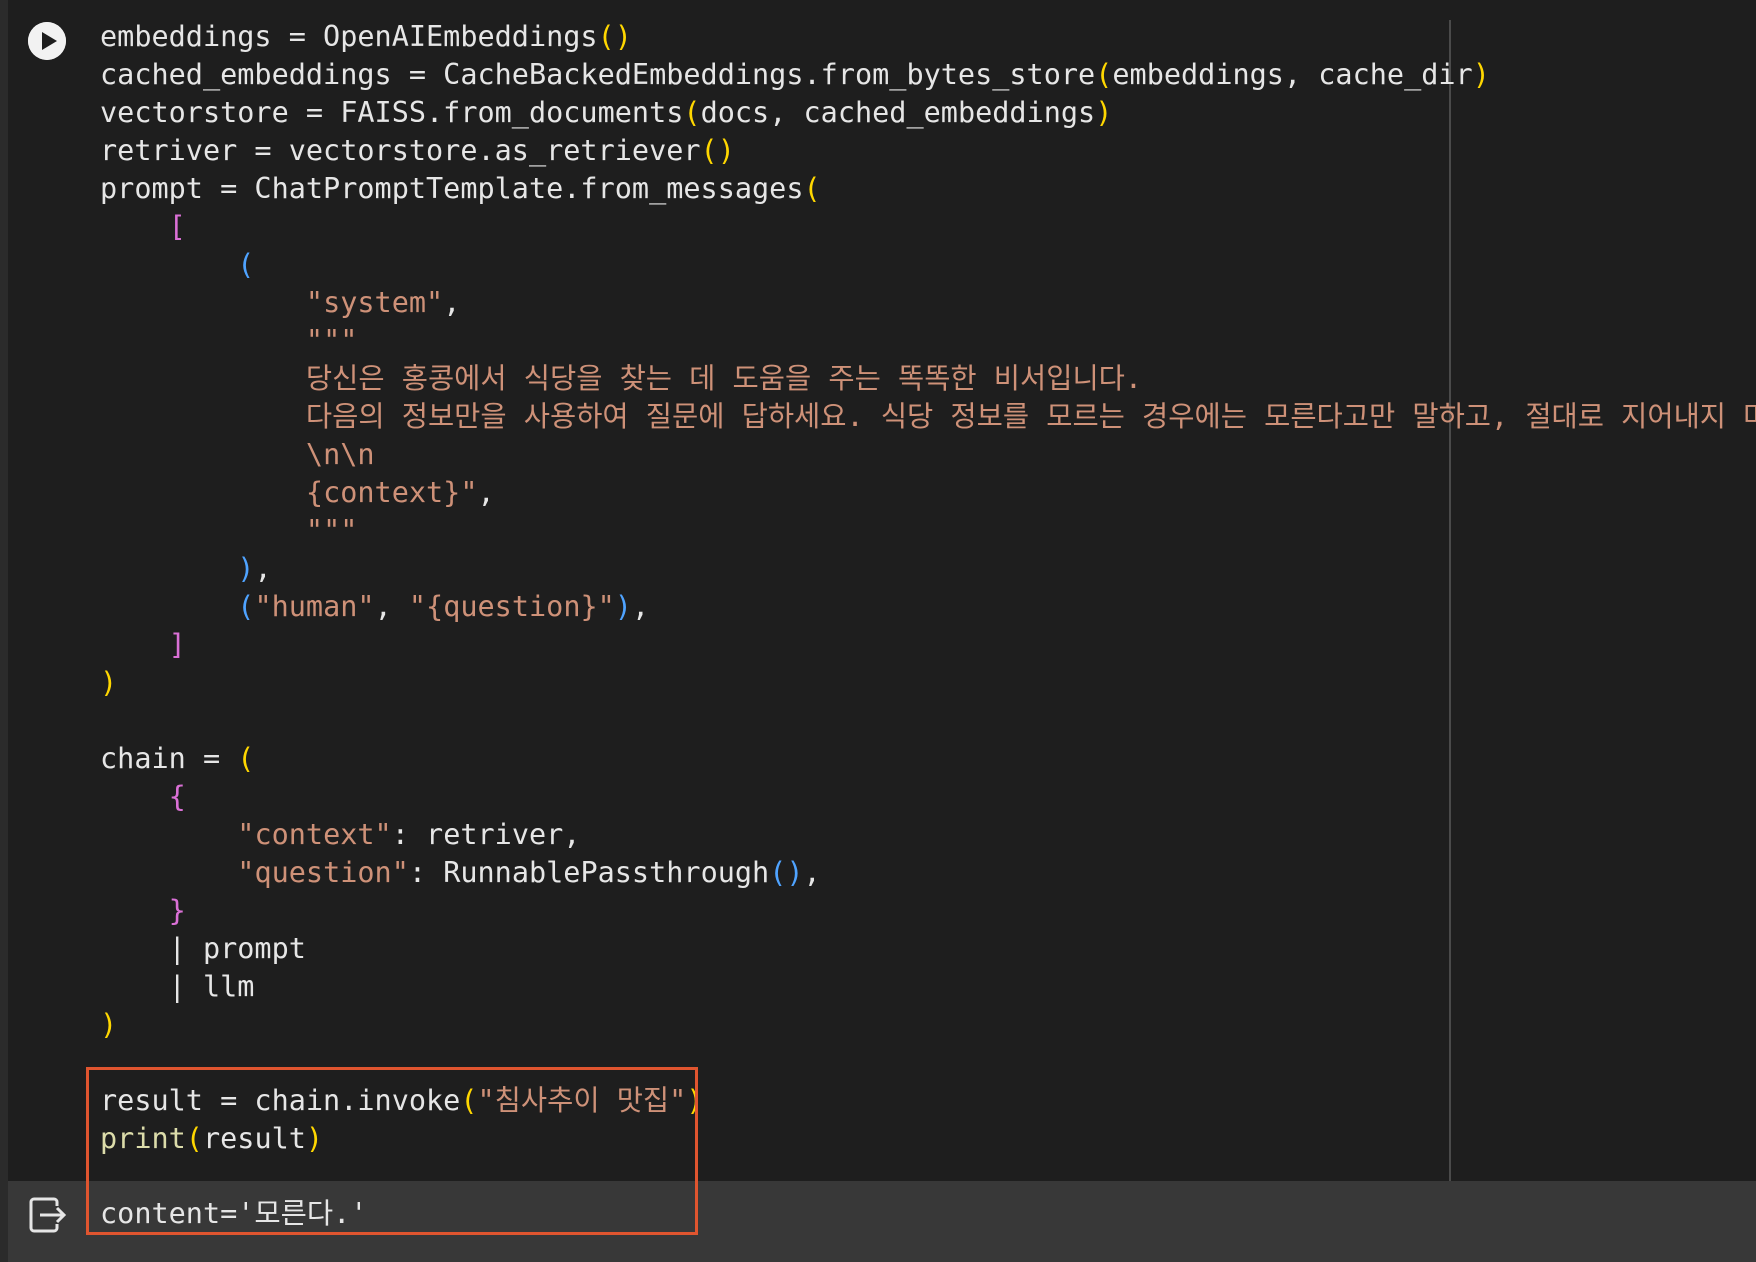 The width and height of the screenshot is (1756, 1262). I want to click on code-token: vectorstore = FAISS.from_documents, so click(392, 112).